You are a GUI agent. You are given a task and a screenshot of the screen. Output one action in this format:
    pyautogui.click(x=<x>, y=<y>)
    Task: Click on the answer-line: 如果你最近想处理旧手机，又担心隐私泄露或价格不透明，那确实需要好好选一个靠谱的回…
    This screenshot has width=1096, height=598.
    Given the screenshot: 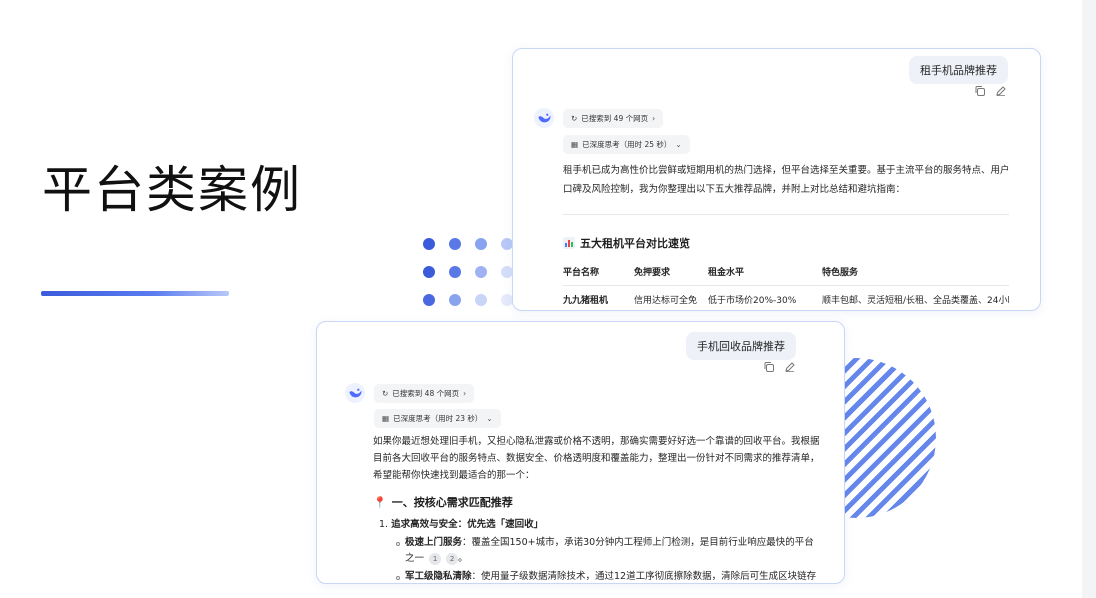 What is the action you would take?
    pyautogui.click(x=596, y=441)
    